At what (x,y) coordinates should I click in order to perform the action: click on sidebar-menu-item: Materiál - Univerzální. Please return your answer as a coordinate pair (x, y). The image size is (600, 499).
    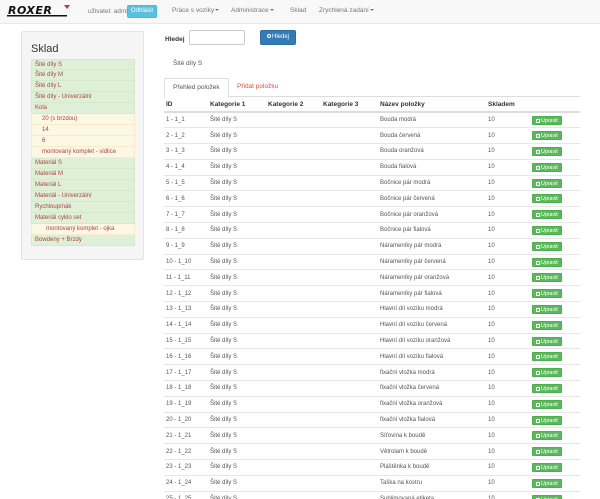
    Looking at the image, I should click on (83, 196).